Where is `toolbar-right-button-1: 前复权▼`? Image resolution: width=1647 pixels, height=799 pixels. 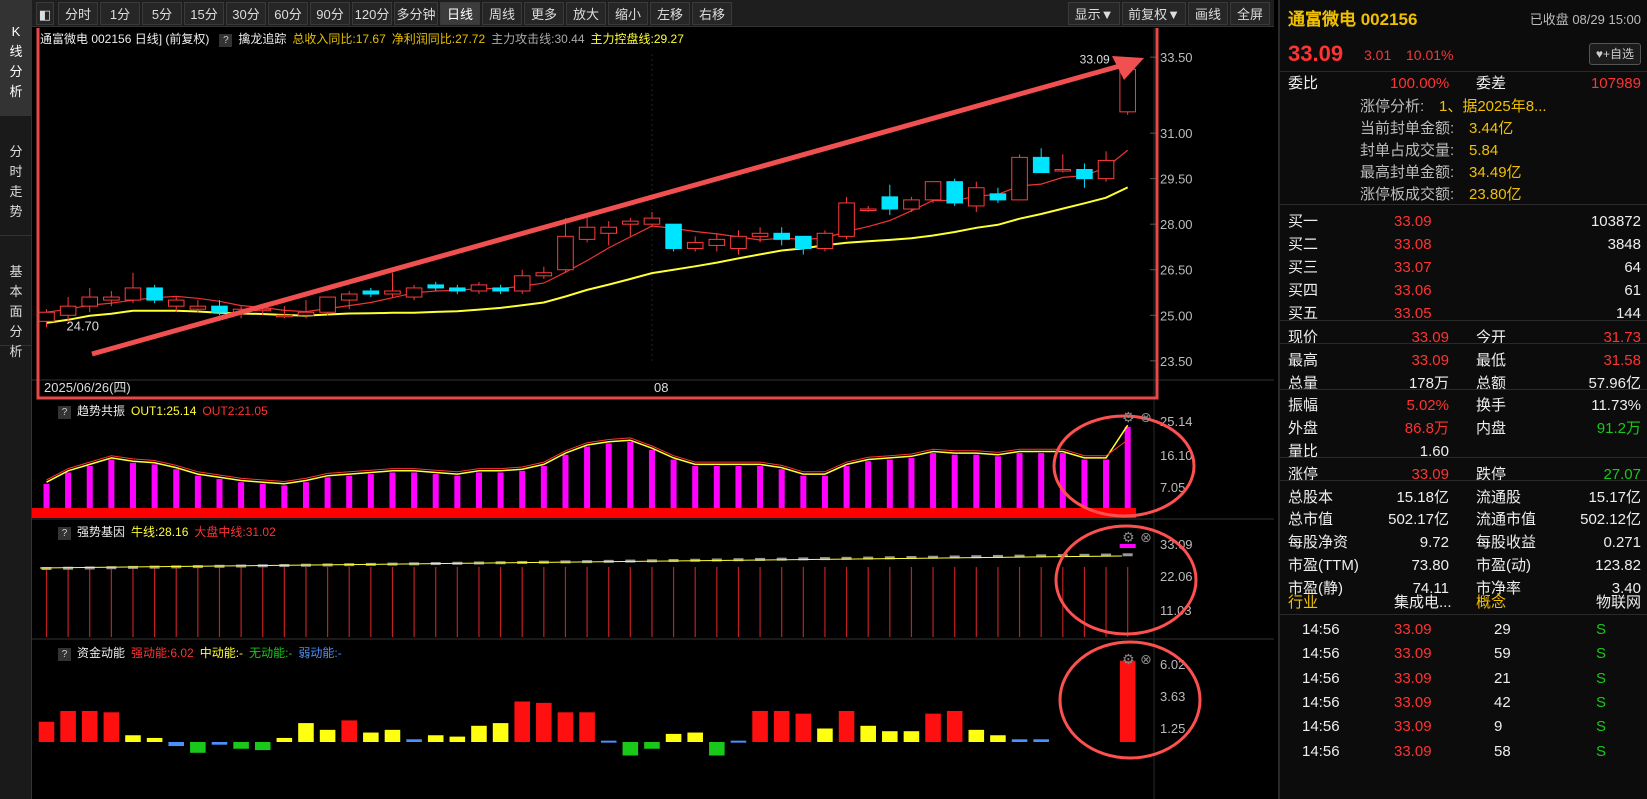
toolbar-right-button-1: 前复权▼ is located at coordinates (1154, 13).